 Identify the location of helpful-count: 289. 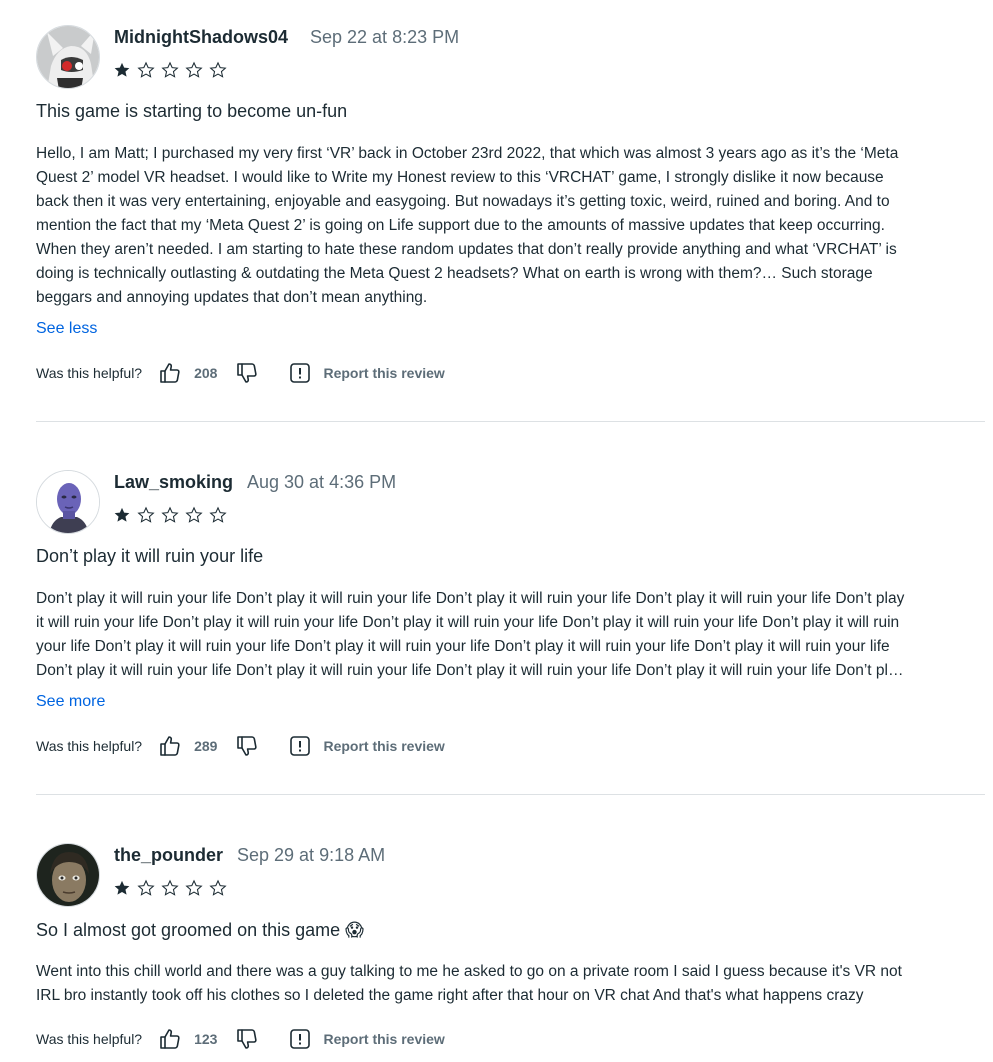
(206, 746).